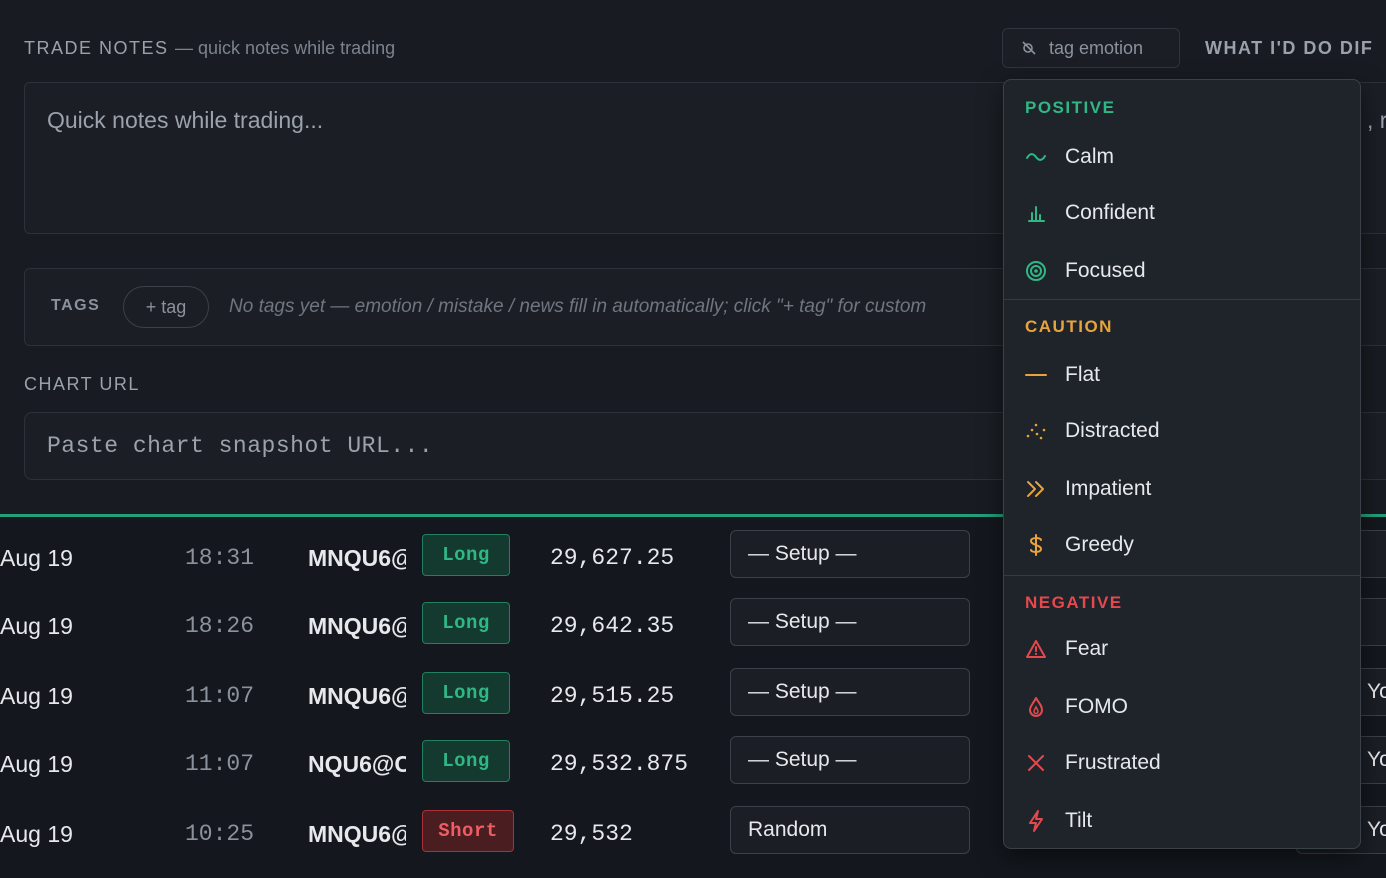  Describe the element at coordinates (1182, 763) in the screenshot. I see `emotion-option-frustrated: Frustrated` at that location.